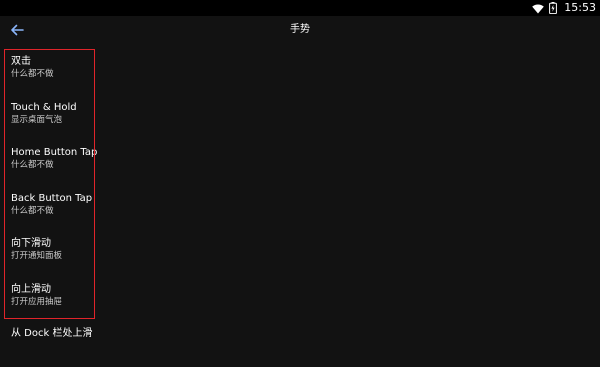  I want to click on item-title: 双击, so click(21, 61).